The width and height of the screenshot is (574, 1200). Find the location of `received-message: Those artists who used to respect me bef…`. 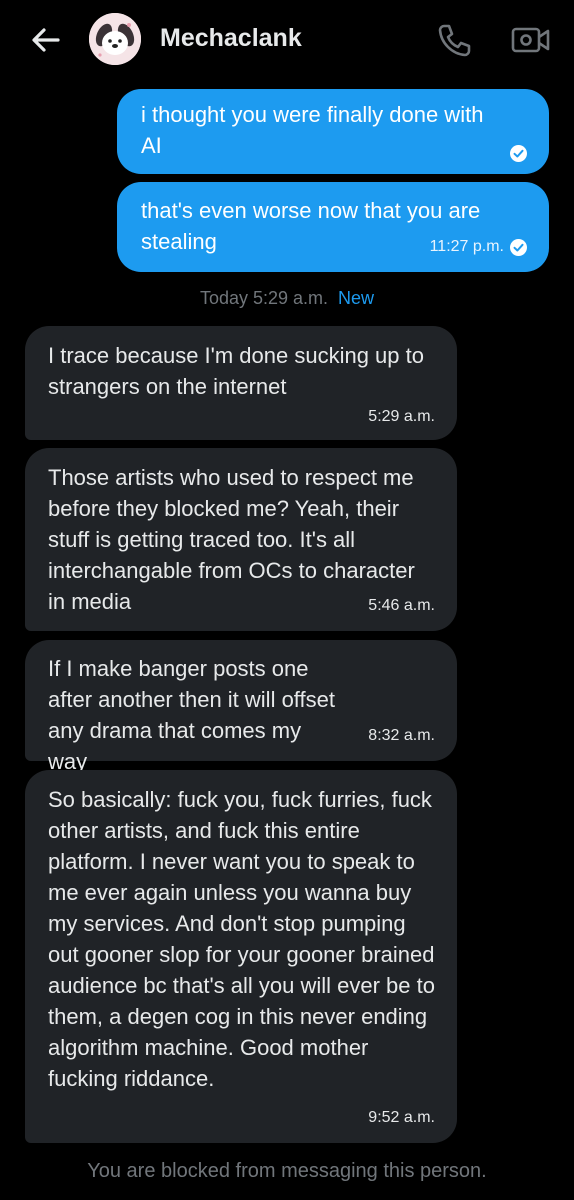

received-message: Those artists who used to respect me bef… is located at coordinates (241, 539).